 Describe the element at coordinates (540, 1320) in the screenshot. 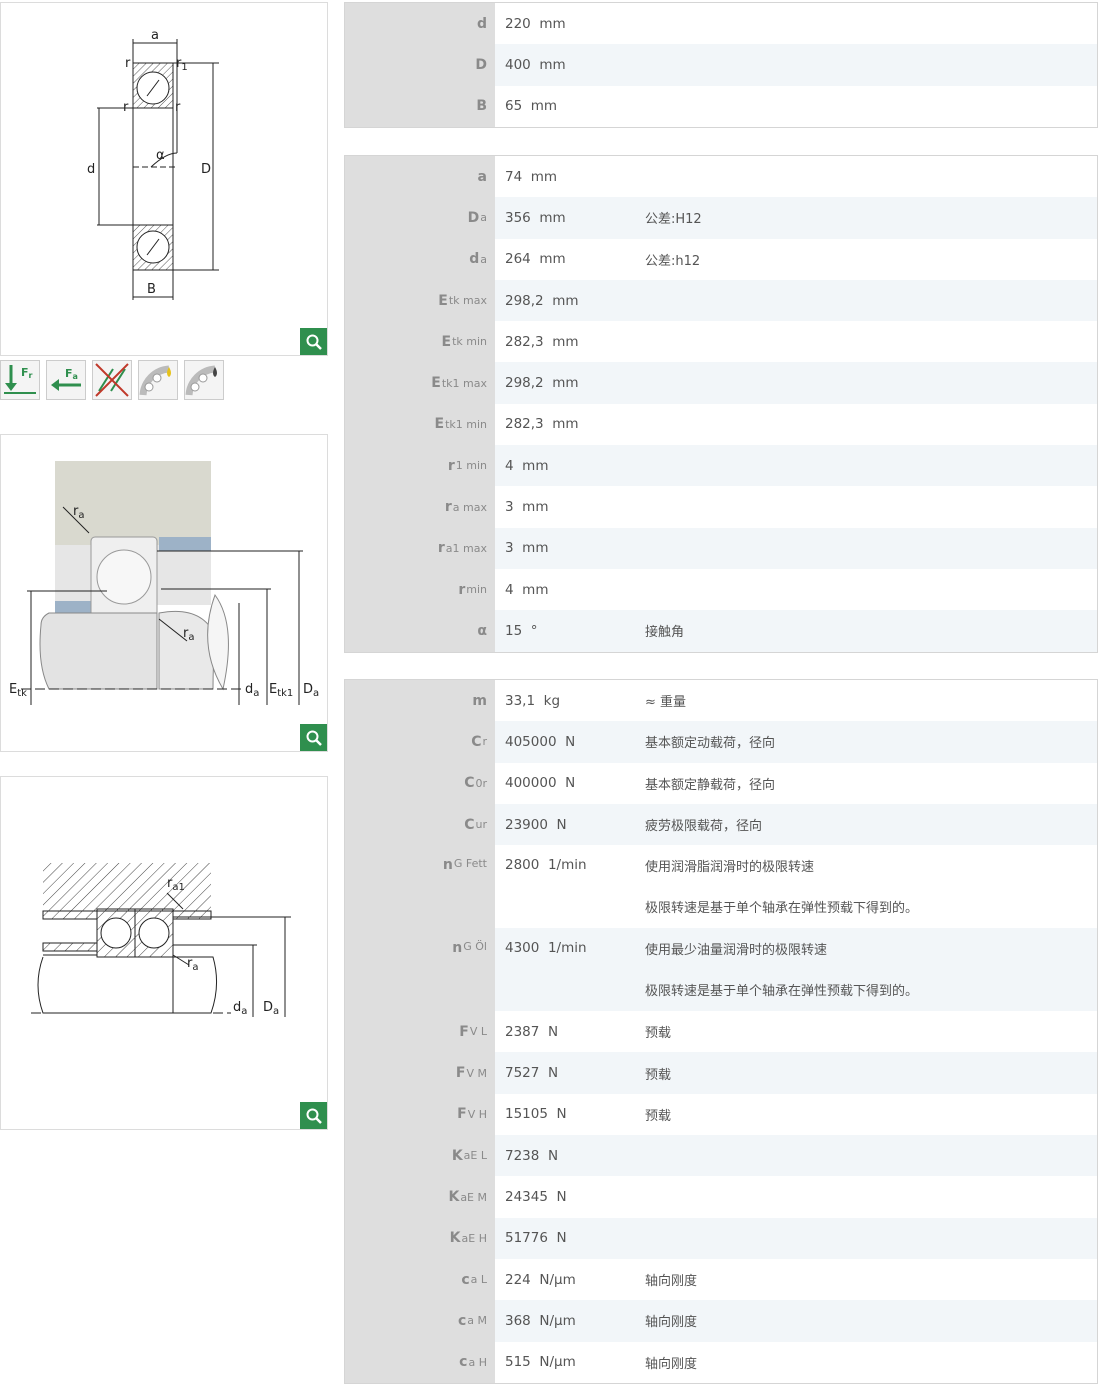

I see `row-value: 368 N/μm` at that location.